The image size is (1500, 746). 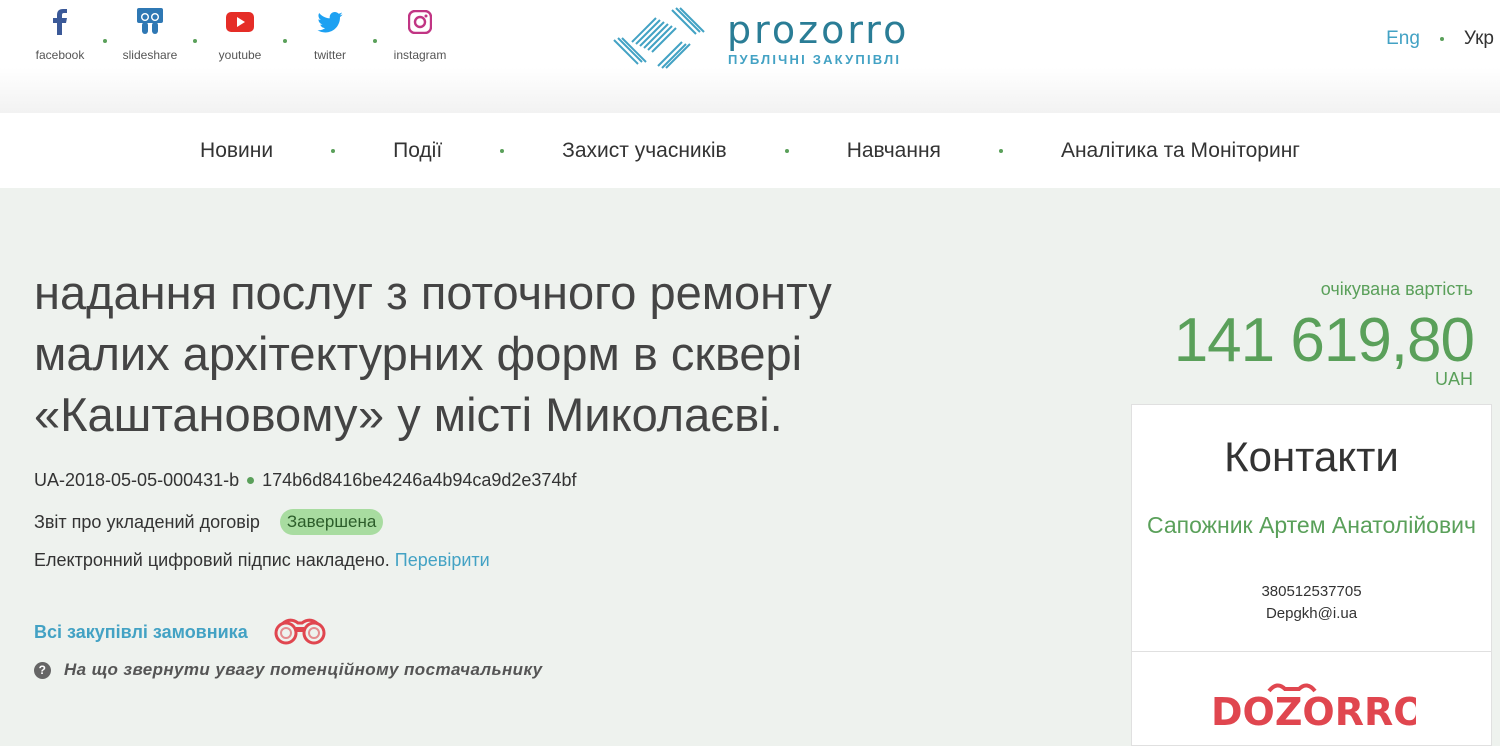 What do you see at coordinates (419, 480) in the screenshot?
I see `tender-hash: 174b6d8416be4246a4b94ca9d2e374bf` at bounding box center [419, 480].